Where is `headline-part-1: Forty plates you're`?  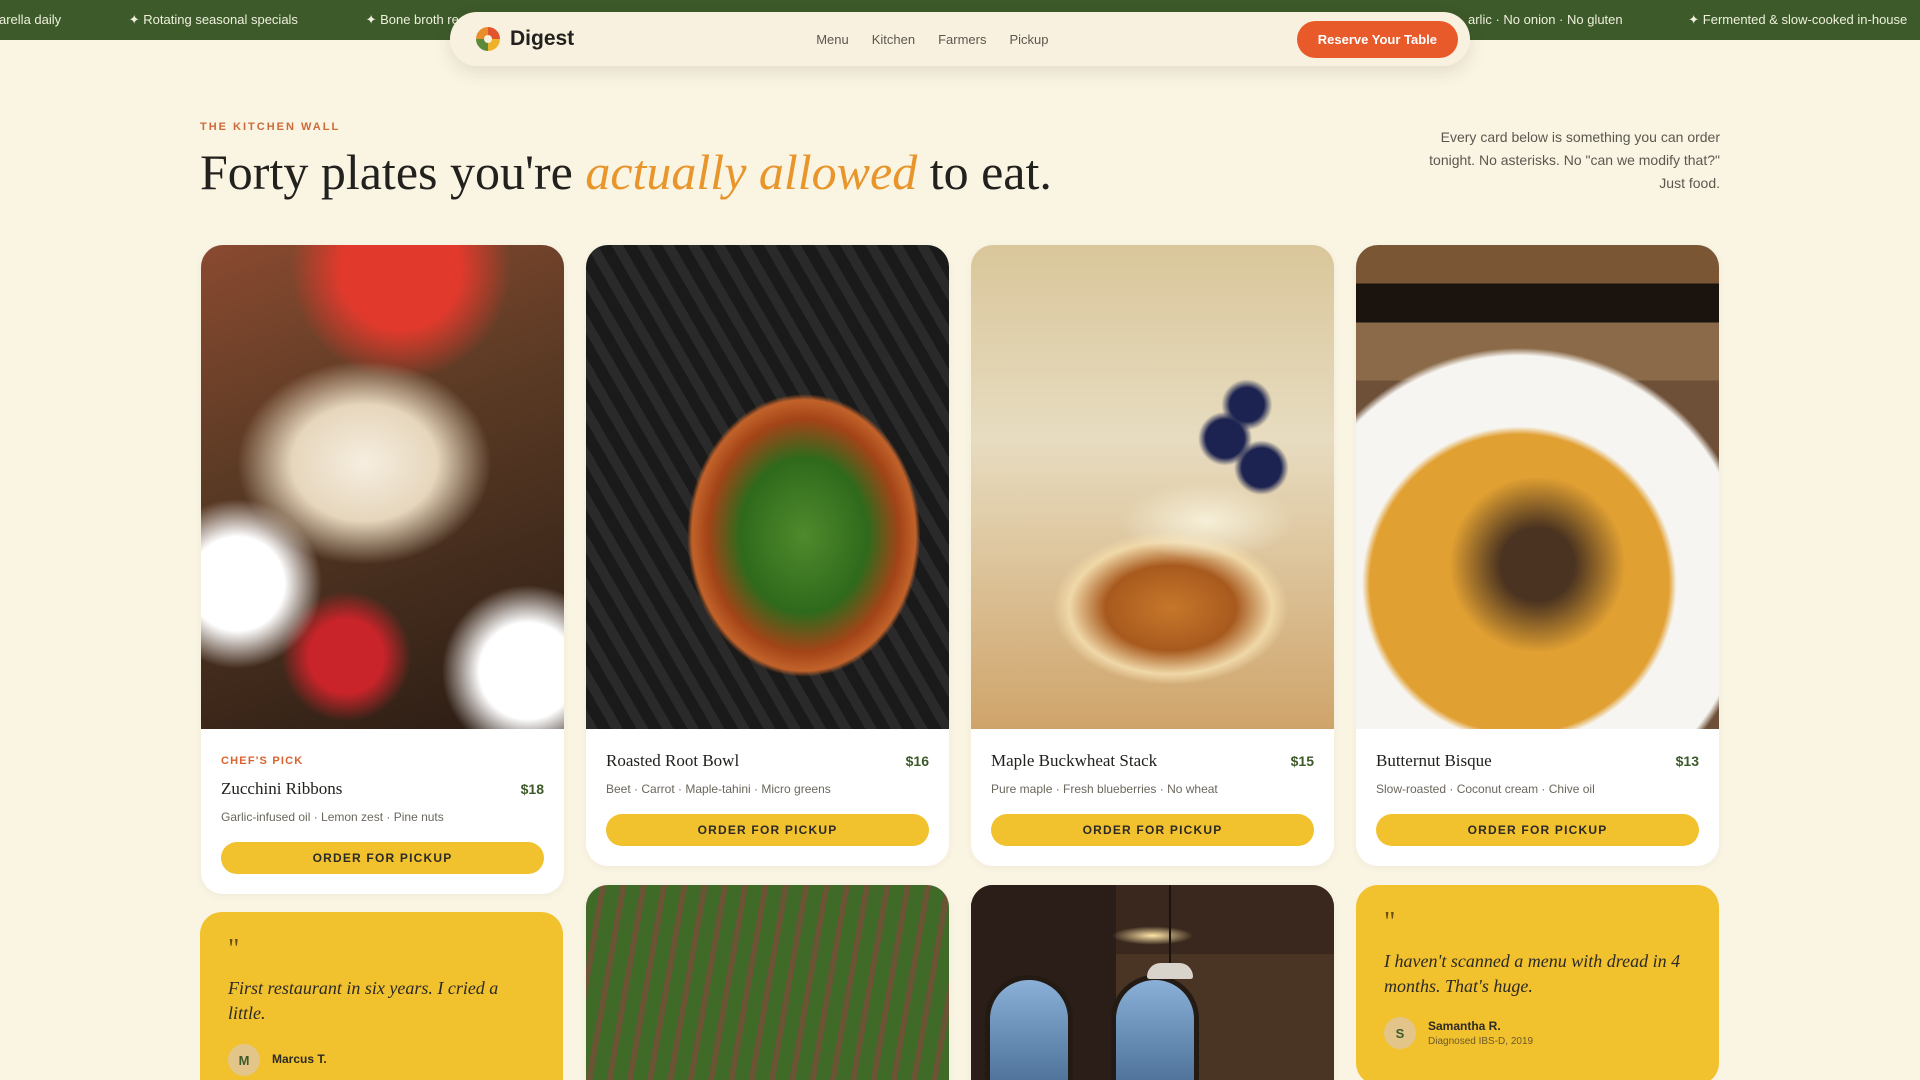 headline-part-1: Forty plates you're is located at coordinates (393, 172).